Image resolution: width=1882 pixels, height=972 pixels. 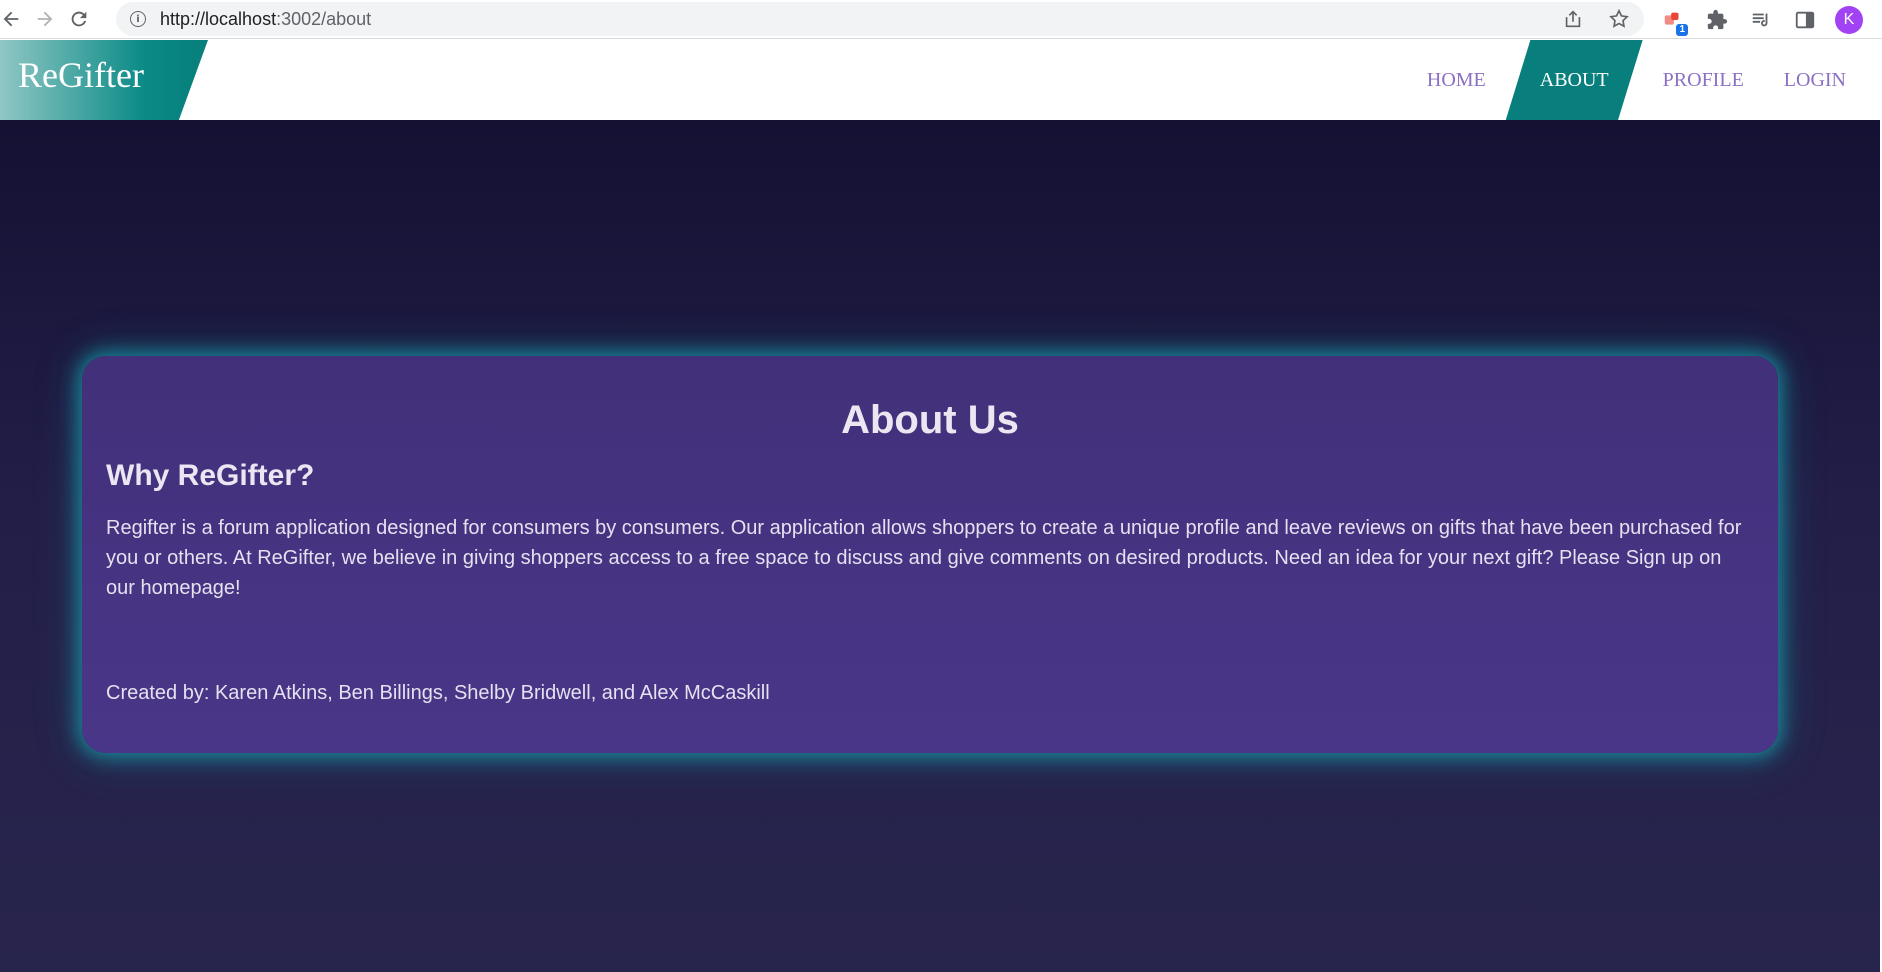 I want to click on nav-login: LOGIN, so click(x=1815, y=80).